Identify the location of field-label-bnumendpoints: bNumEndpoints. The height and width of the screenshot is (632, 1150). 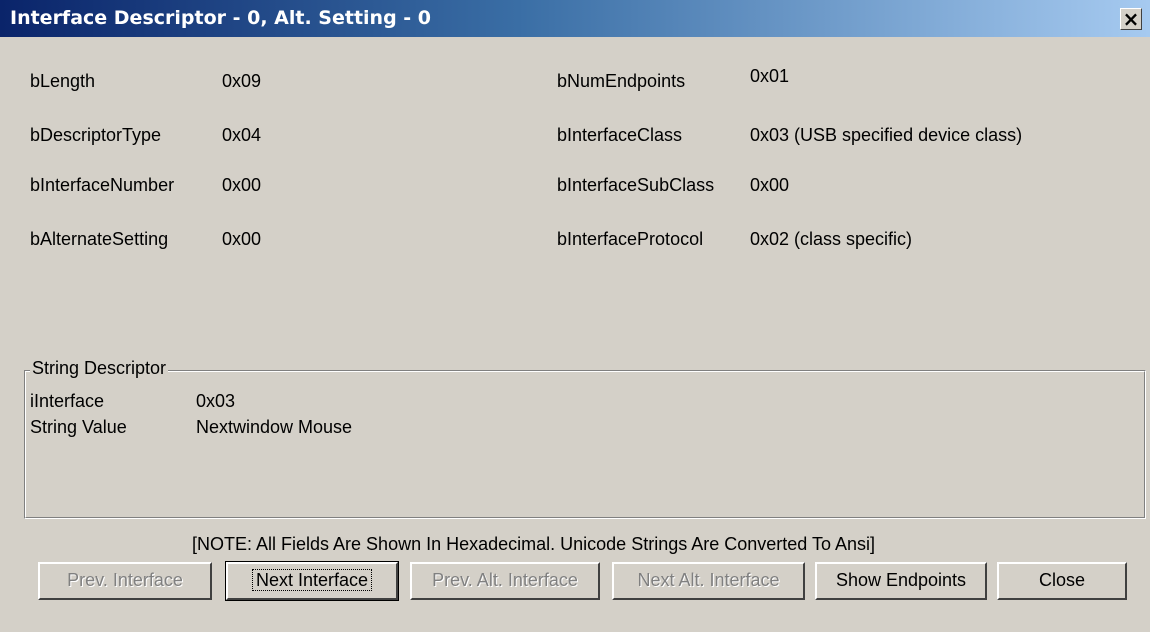
(621, 81).